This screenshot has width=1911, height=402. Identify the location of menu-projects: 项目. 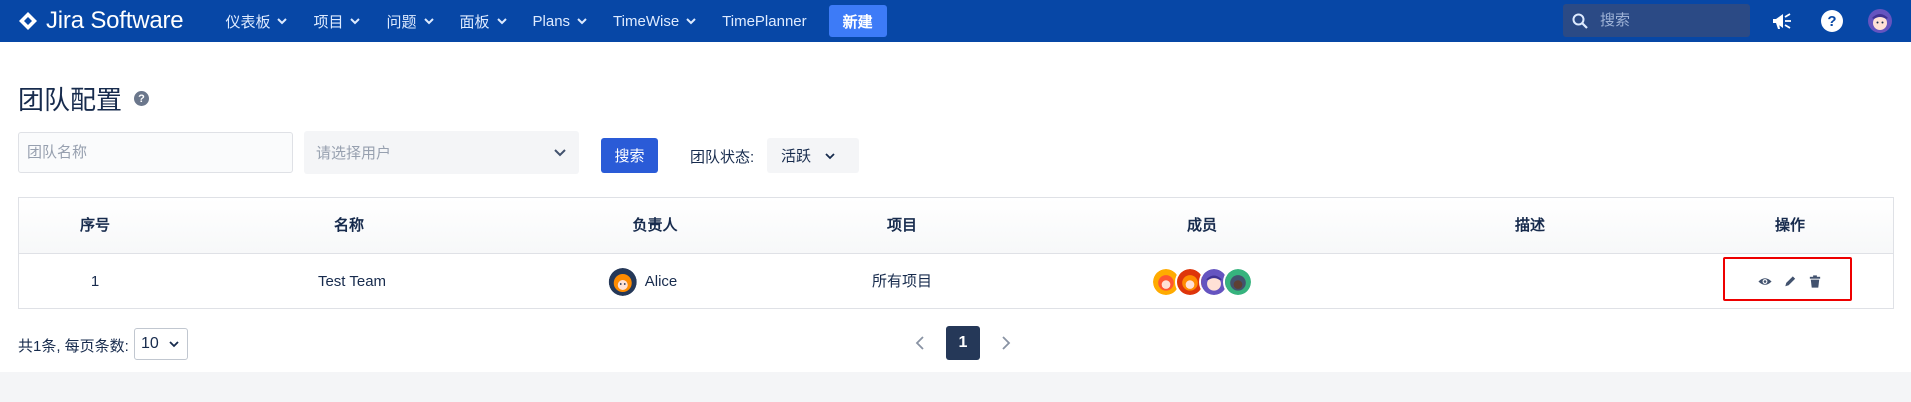
(337, 21).